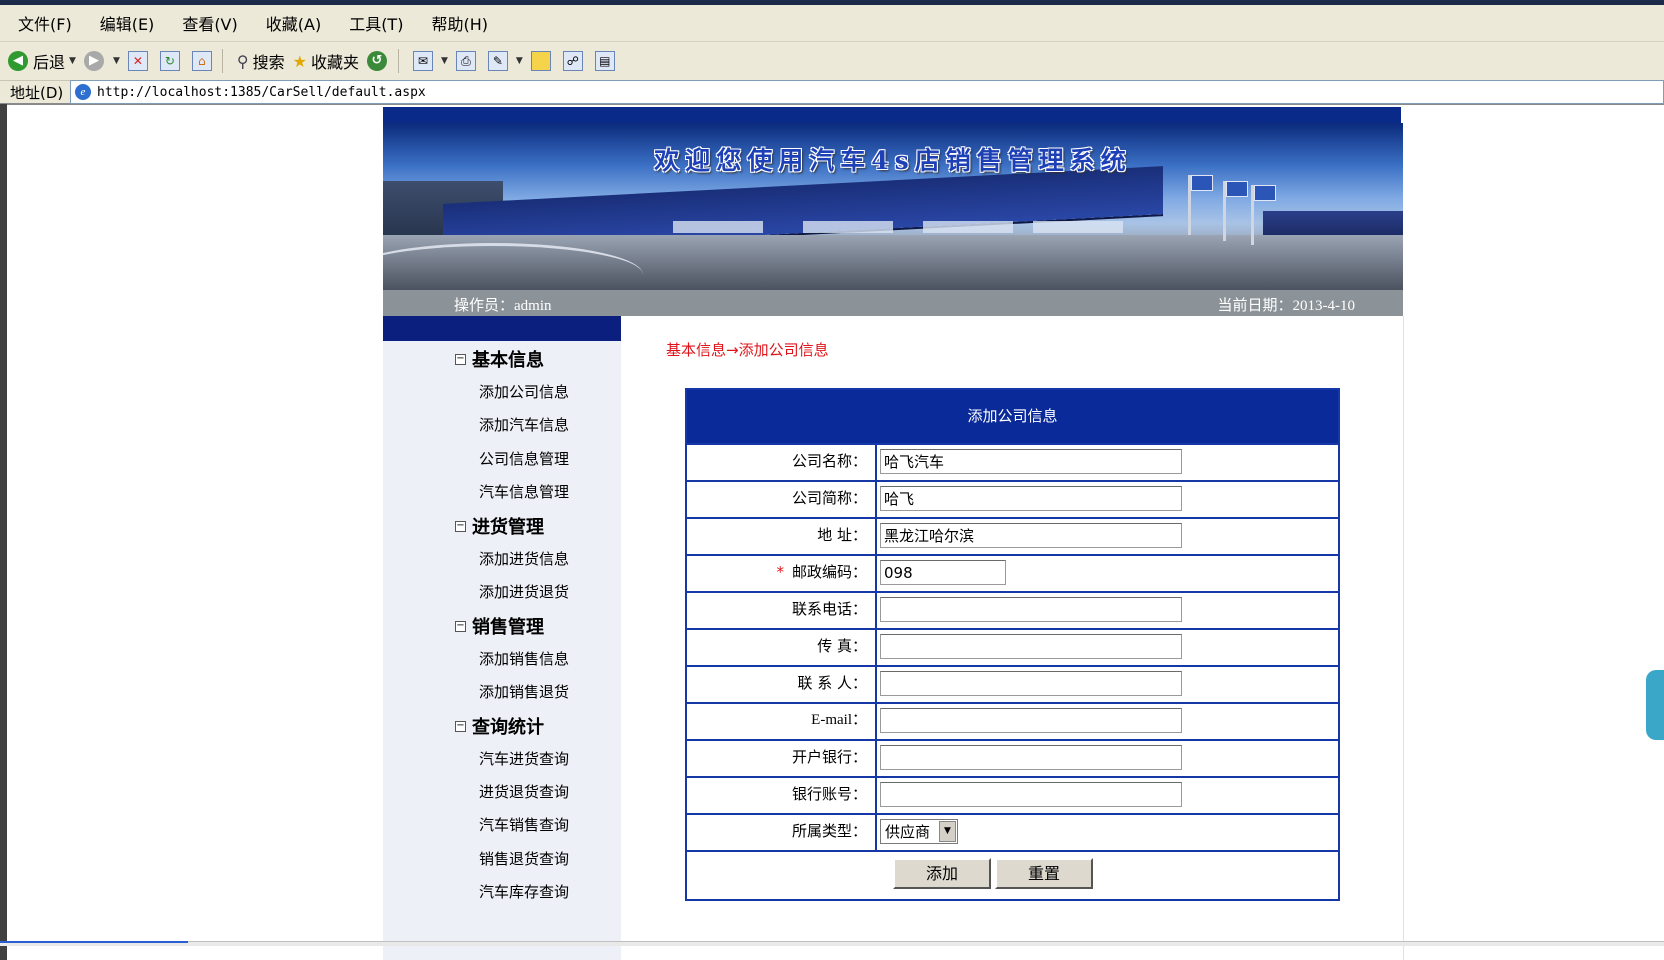  Describe the element at coordinates (947, 831) in the screenshot. I see `chevron-down-icon: ▼` at that location.